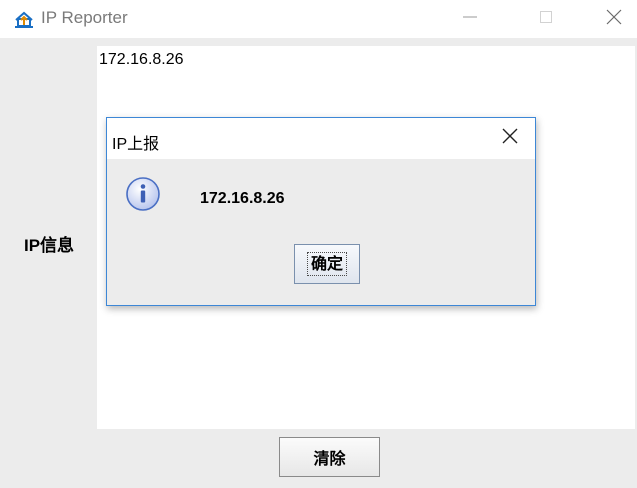 This screenshot has height=488, width=637. I want to click on window-title: IP Reporter, so click(84, 17).